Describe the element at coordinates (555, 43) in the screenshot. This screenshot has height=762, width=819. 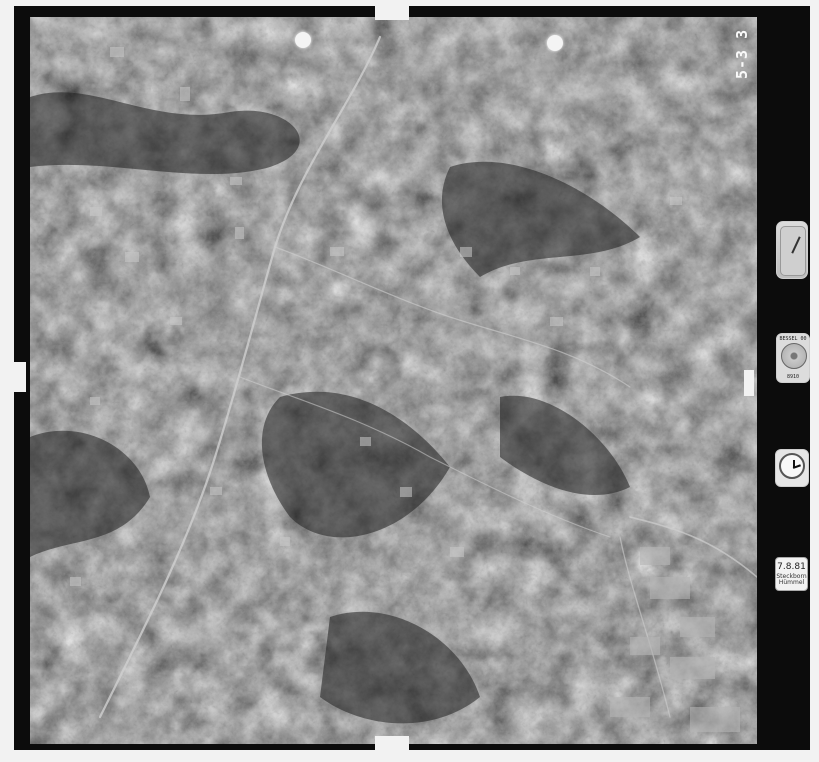
I see `fiducial-mark-right` at that location.